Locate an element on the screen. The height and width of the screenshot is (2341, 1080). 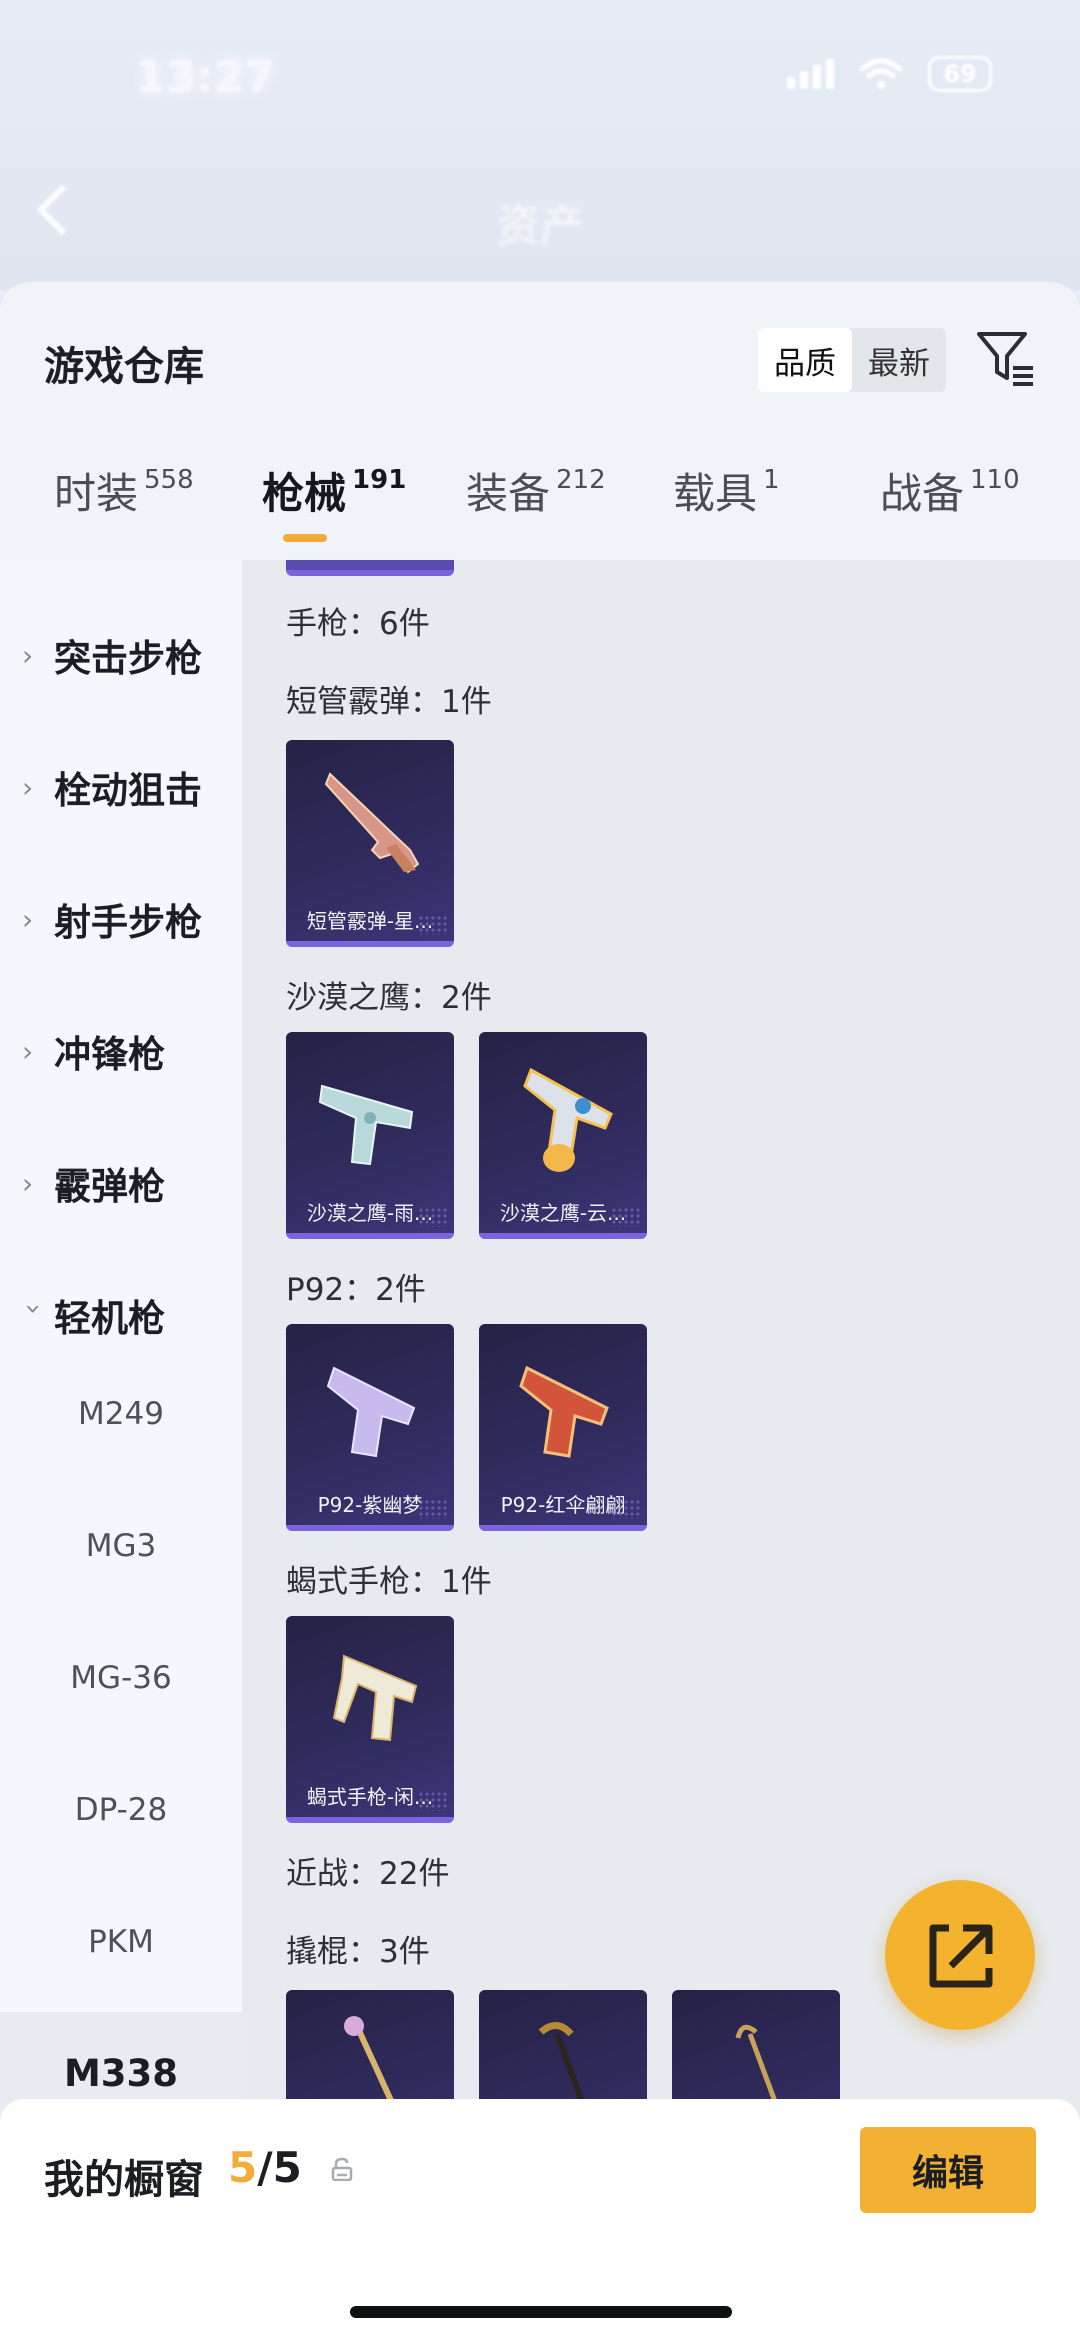
item-card: P92-紫幽梦 is located at coordinates (370, 1427).